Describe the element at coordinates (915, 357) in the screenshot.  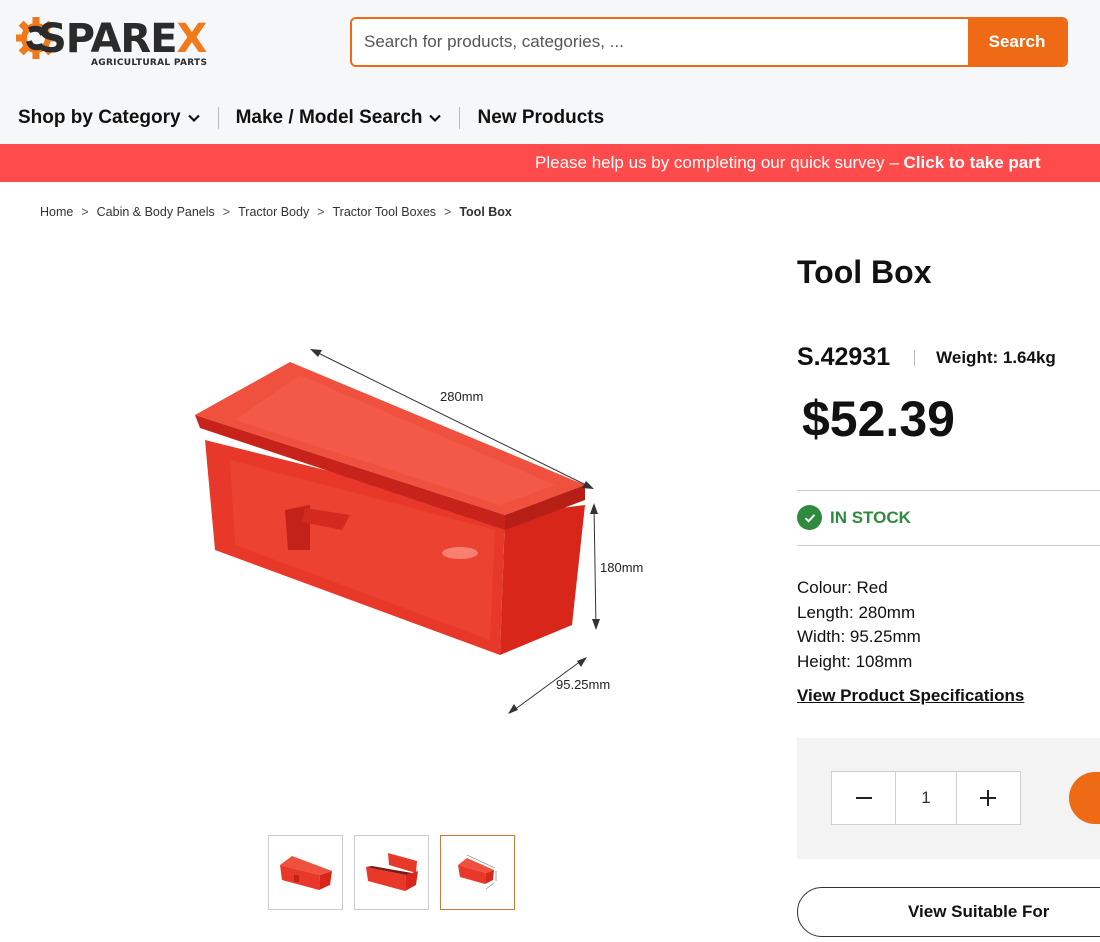
I see `sku-divider` at that location.